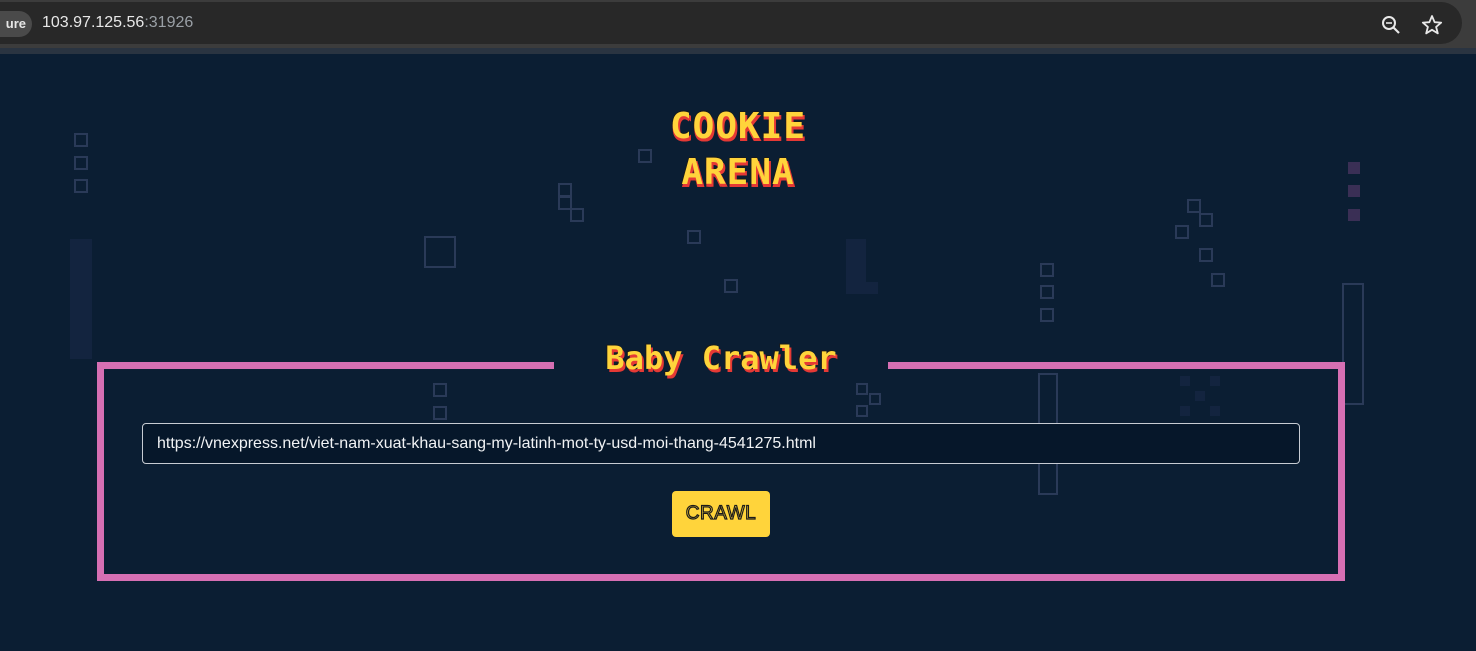 The width and height of the screenshot is (1476, 651). I want to click on bookmark-star-icon, so click(1432, 25).